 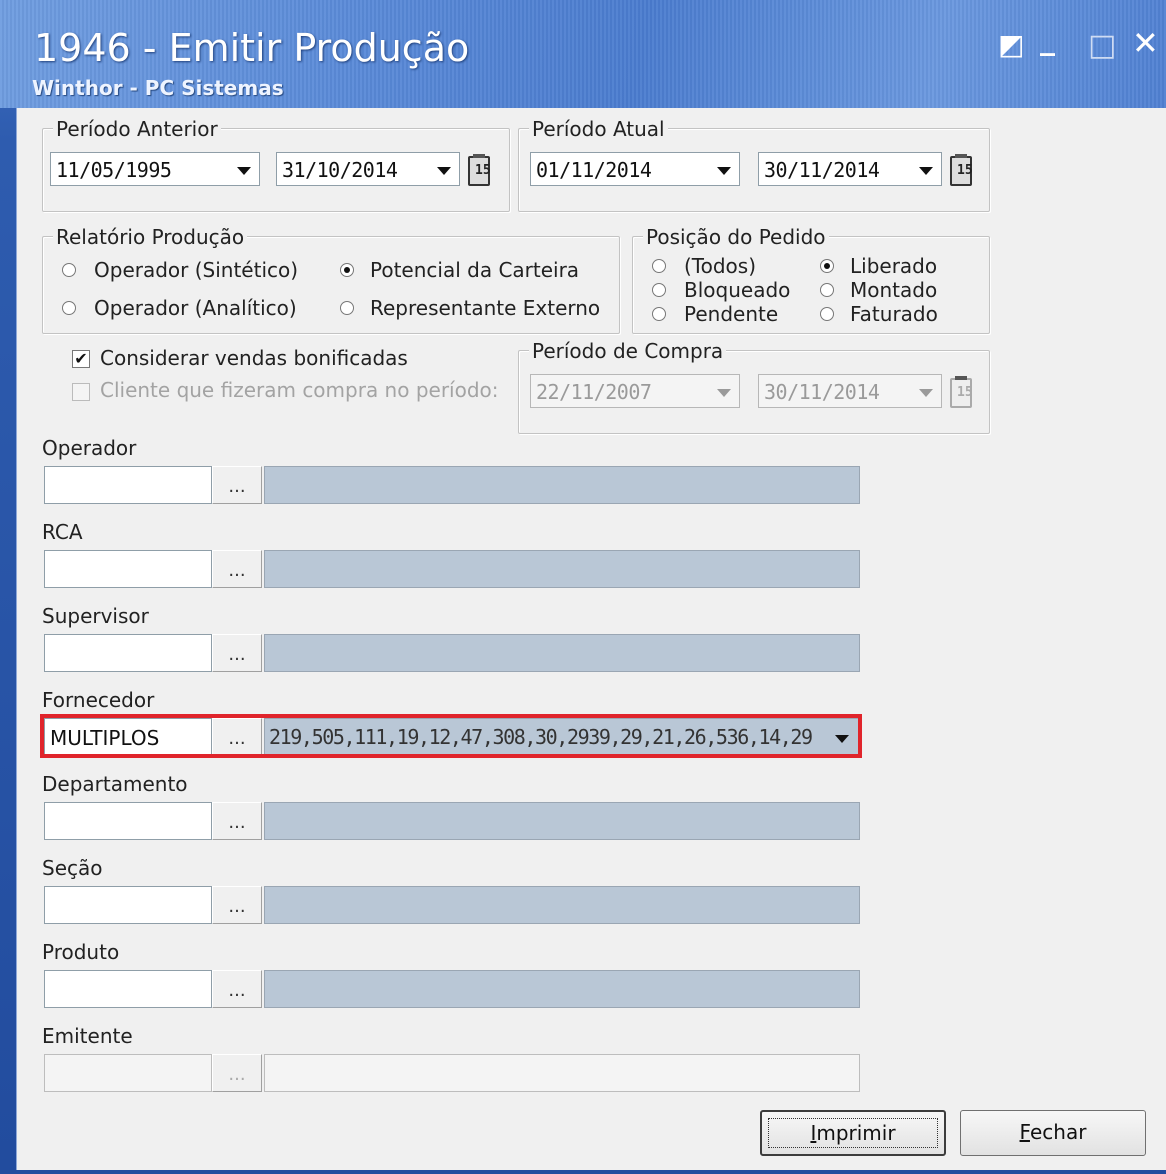 I want to click on periodo-atual-start-date: 01/11/2014, so click(x=635, y=169).